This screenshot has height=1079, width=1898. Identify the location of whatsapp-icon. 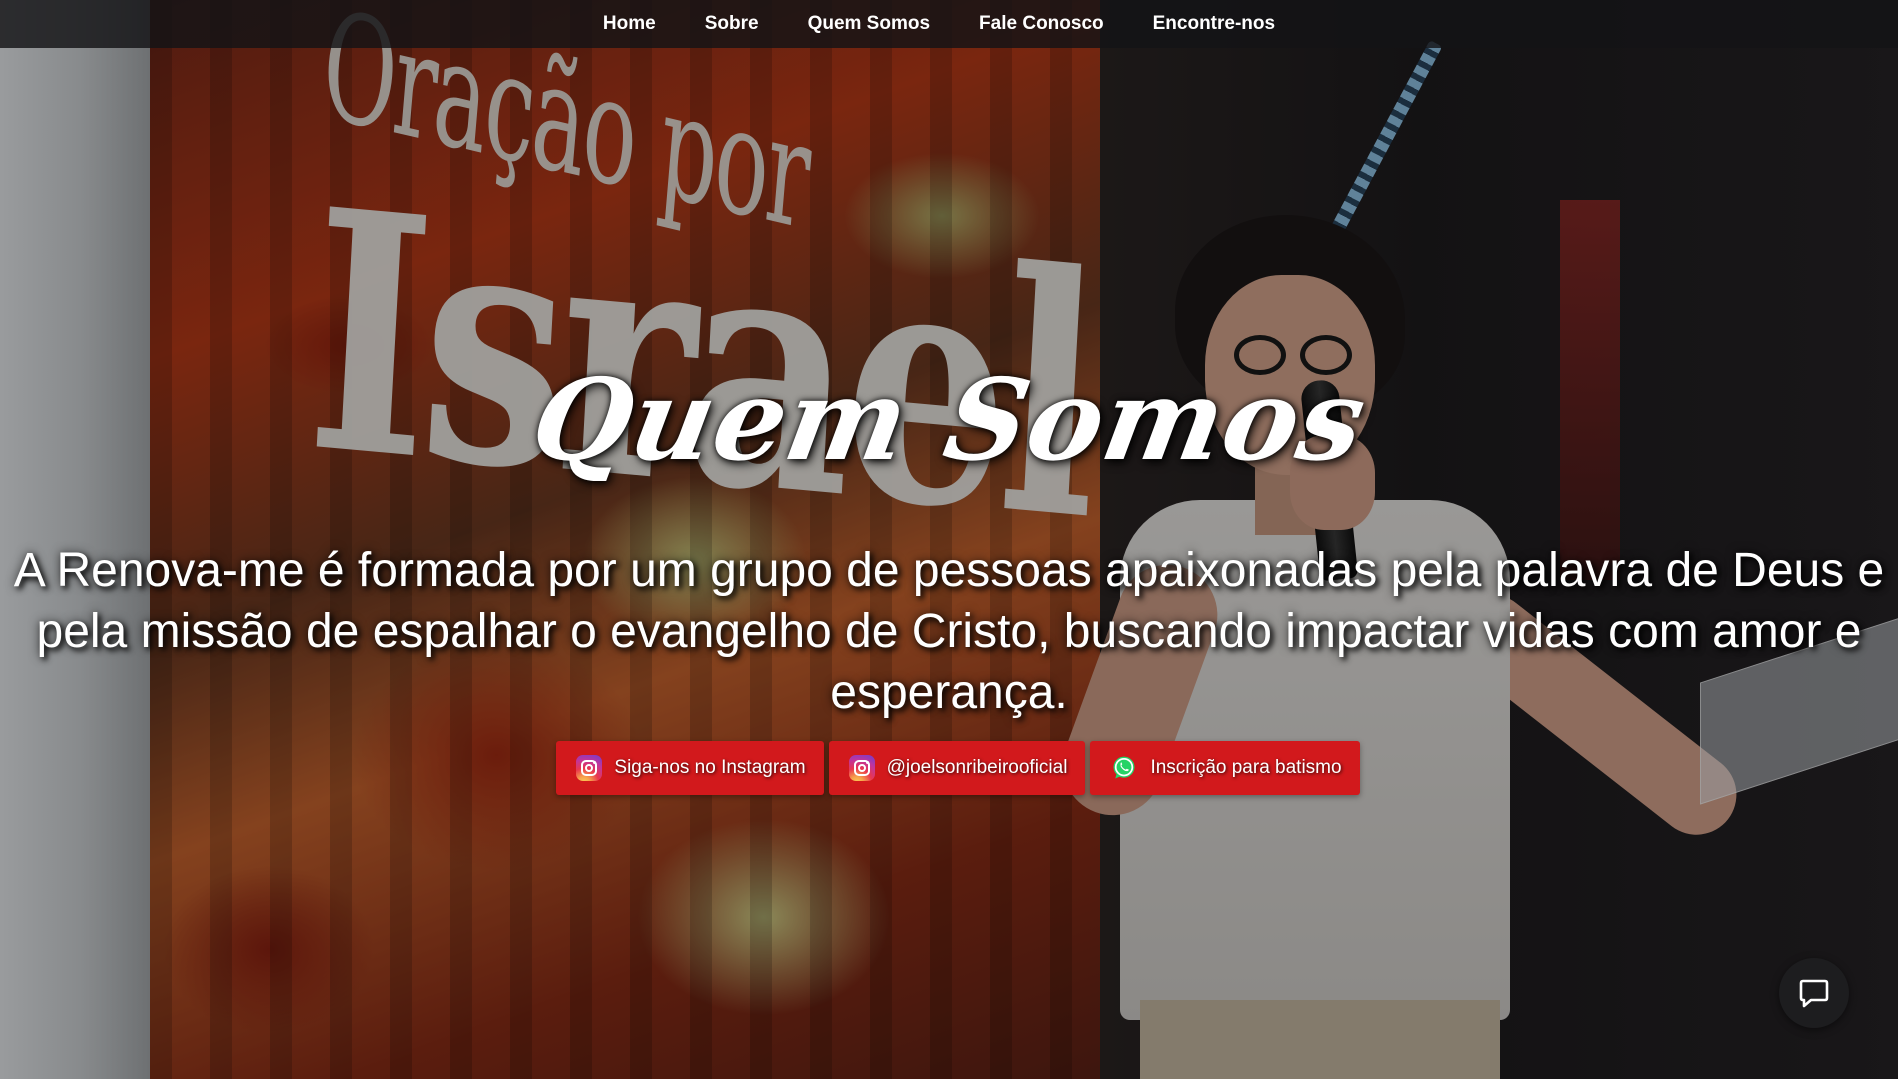
(1124, 767).